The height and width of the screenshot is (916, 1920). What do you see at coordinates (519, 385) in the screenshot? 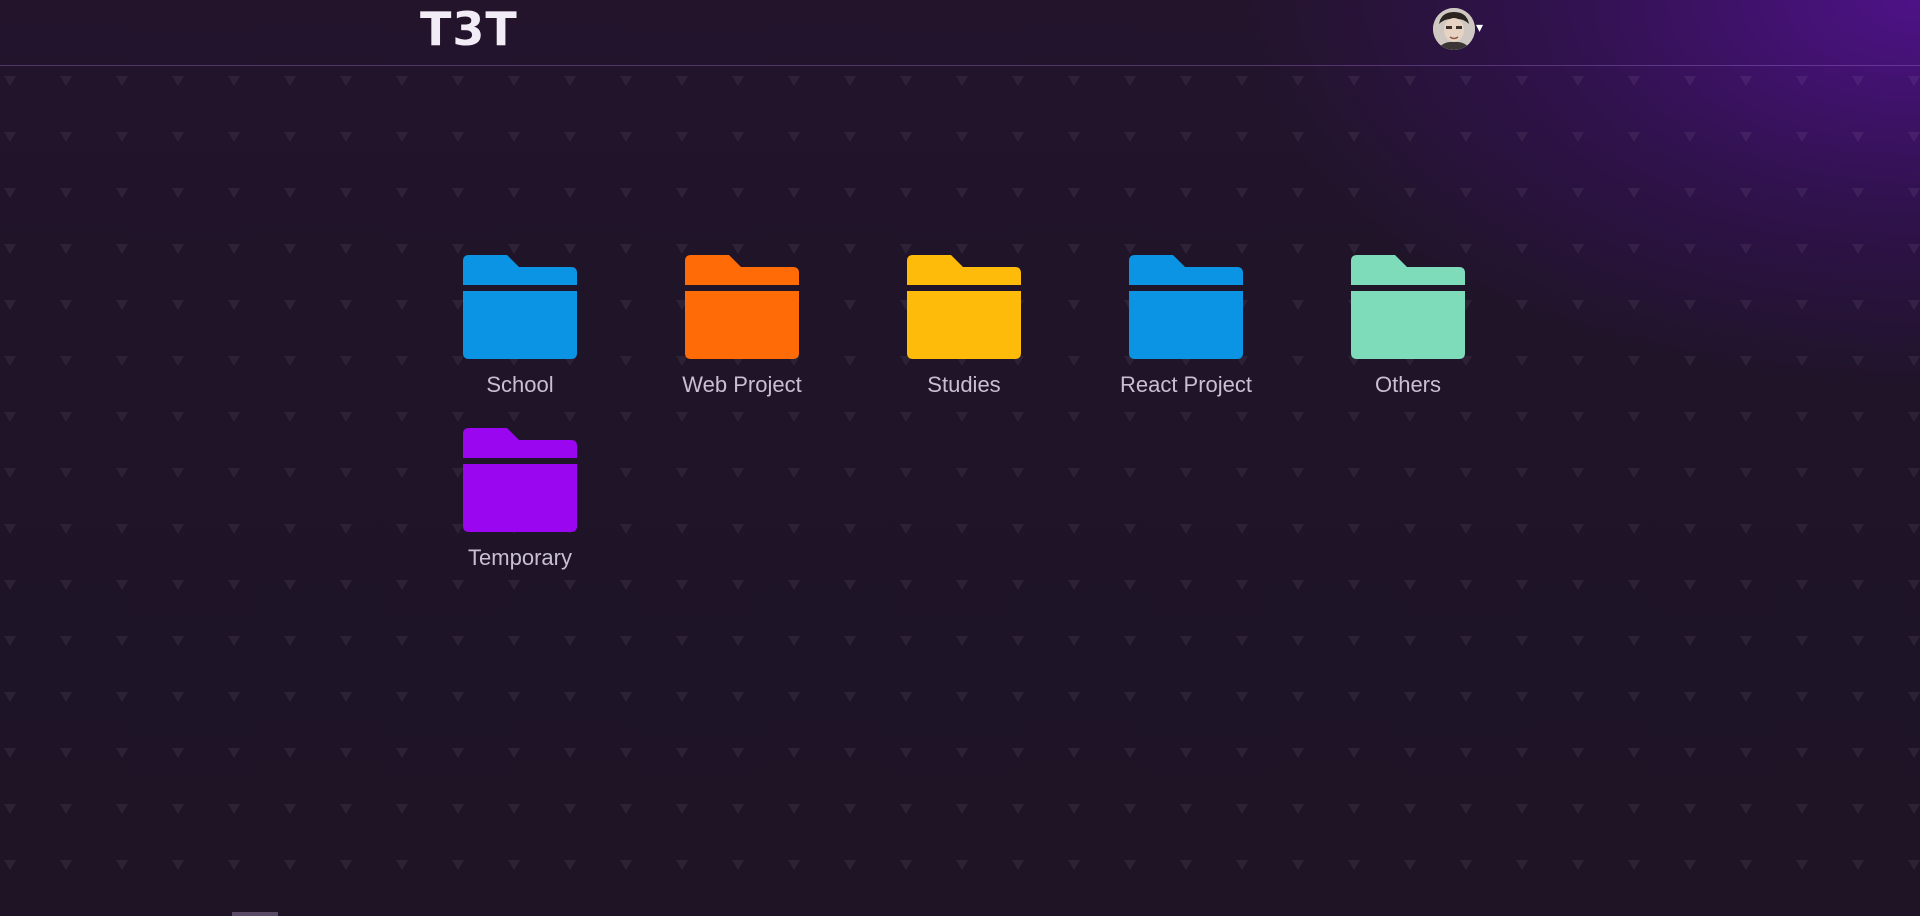
I see `folder-label: School` at bounding box center [519, 385].